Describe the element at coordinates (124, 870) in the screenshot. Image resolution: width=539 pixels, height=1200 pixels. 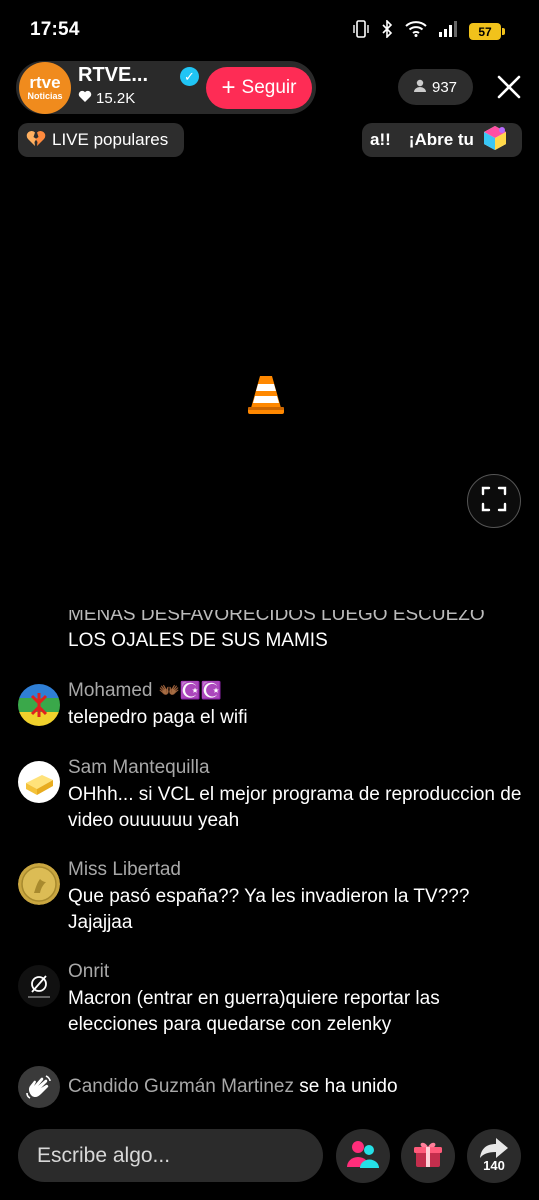
I see `chat-username: Miss Libertad` at that location.